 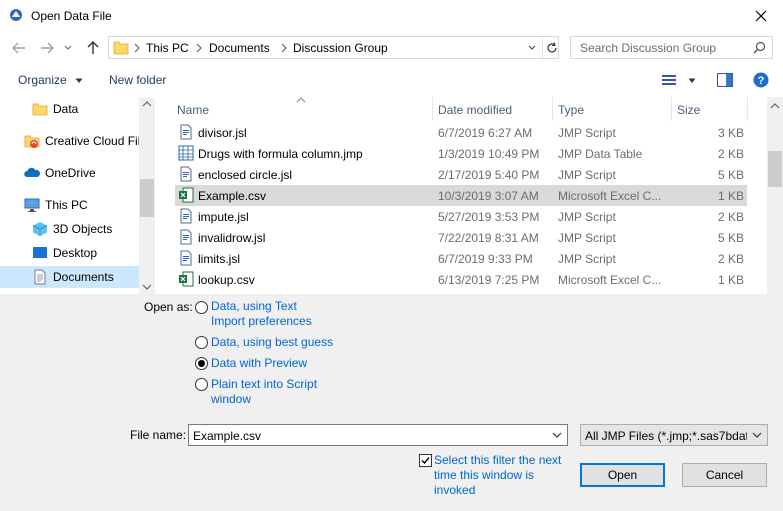 What do you see at coordinates (223, 217) in the screenshot?
I see `file-name: impute.jsl` at bounding box center [223, 217].